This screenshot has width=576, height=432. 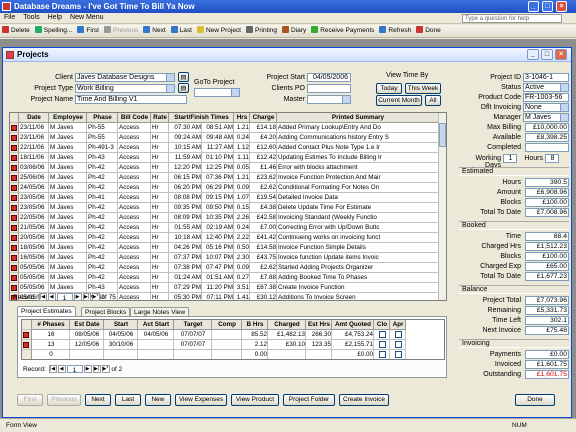 I want to click on toolbar-last-button: Last, so click(x=182, y=31).